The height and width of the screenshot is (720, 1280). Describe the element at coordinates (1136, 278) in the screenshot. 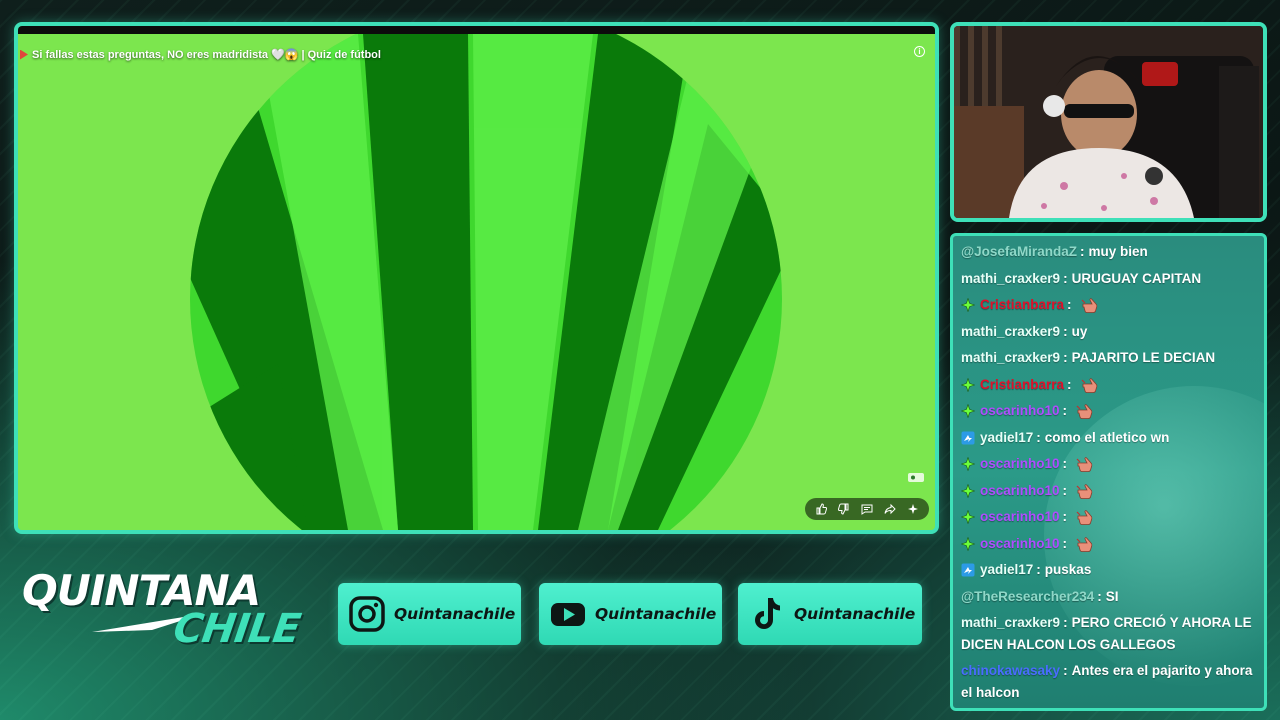

I see `chat-text: URUGUAY CAPITAN` at that location.